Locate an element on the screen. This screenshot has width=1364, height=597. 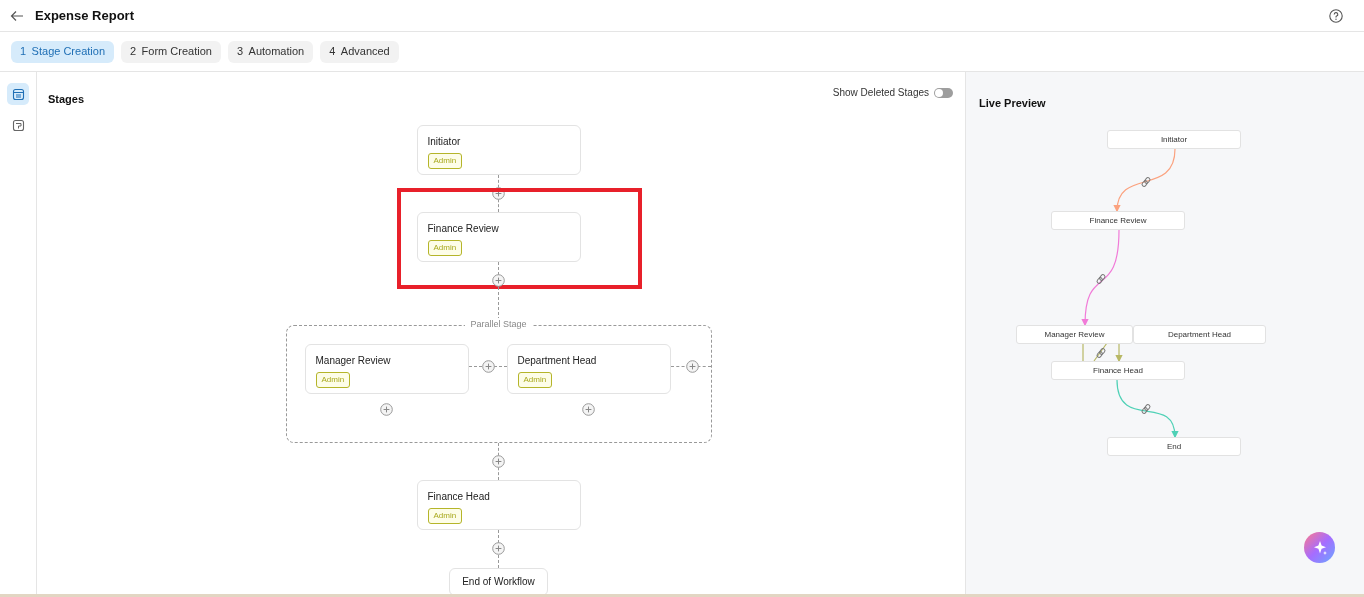
page-title: Expense Report is located at coordinates (84, 15).